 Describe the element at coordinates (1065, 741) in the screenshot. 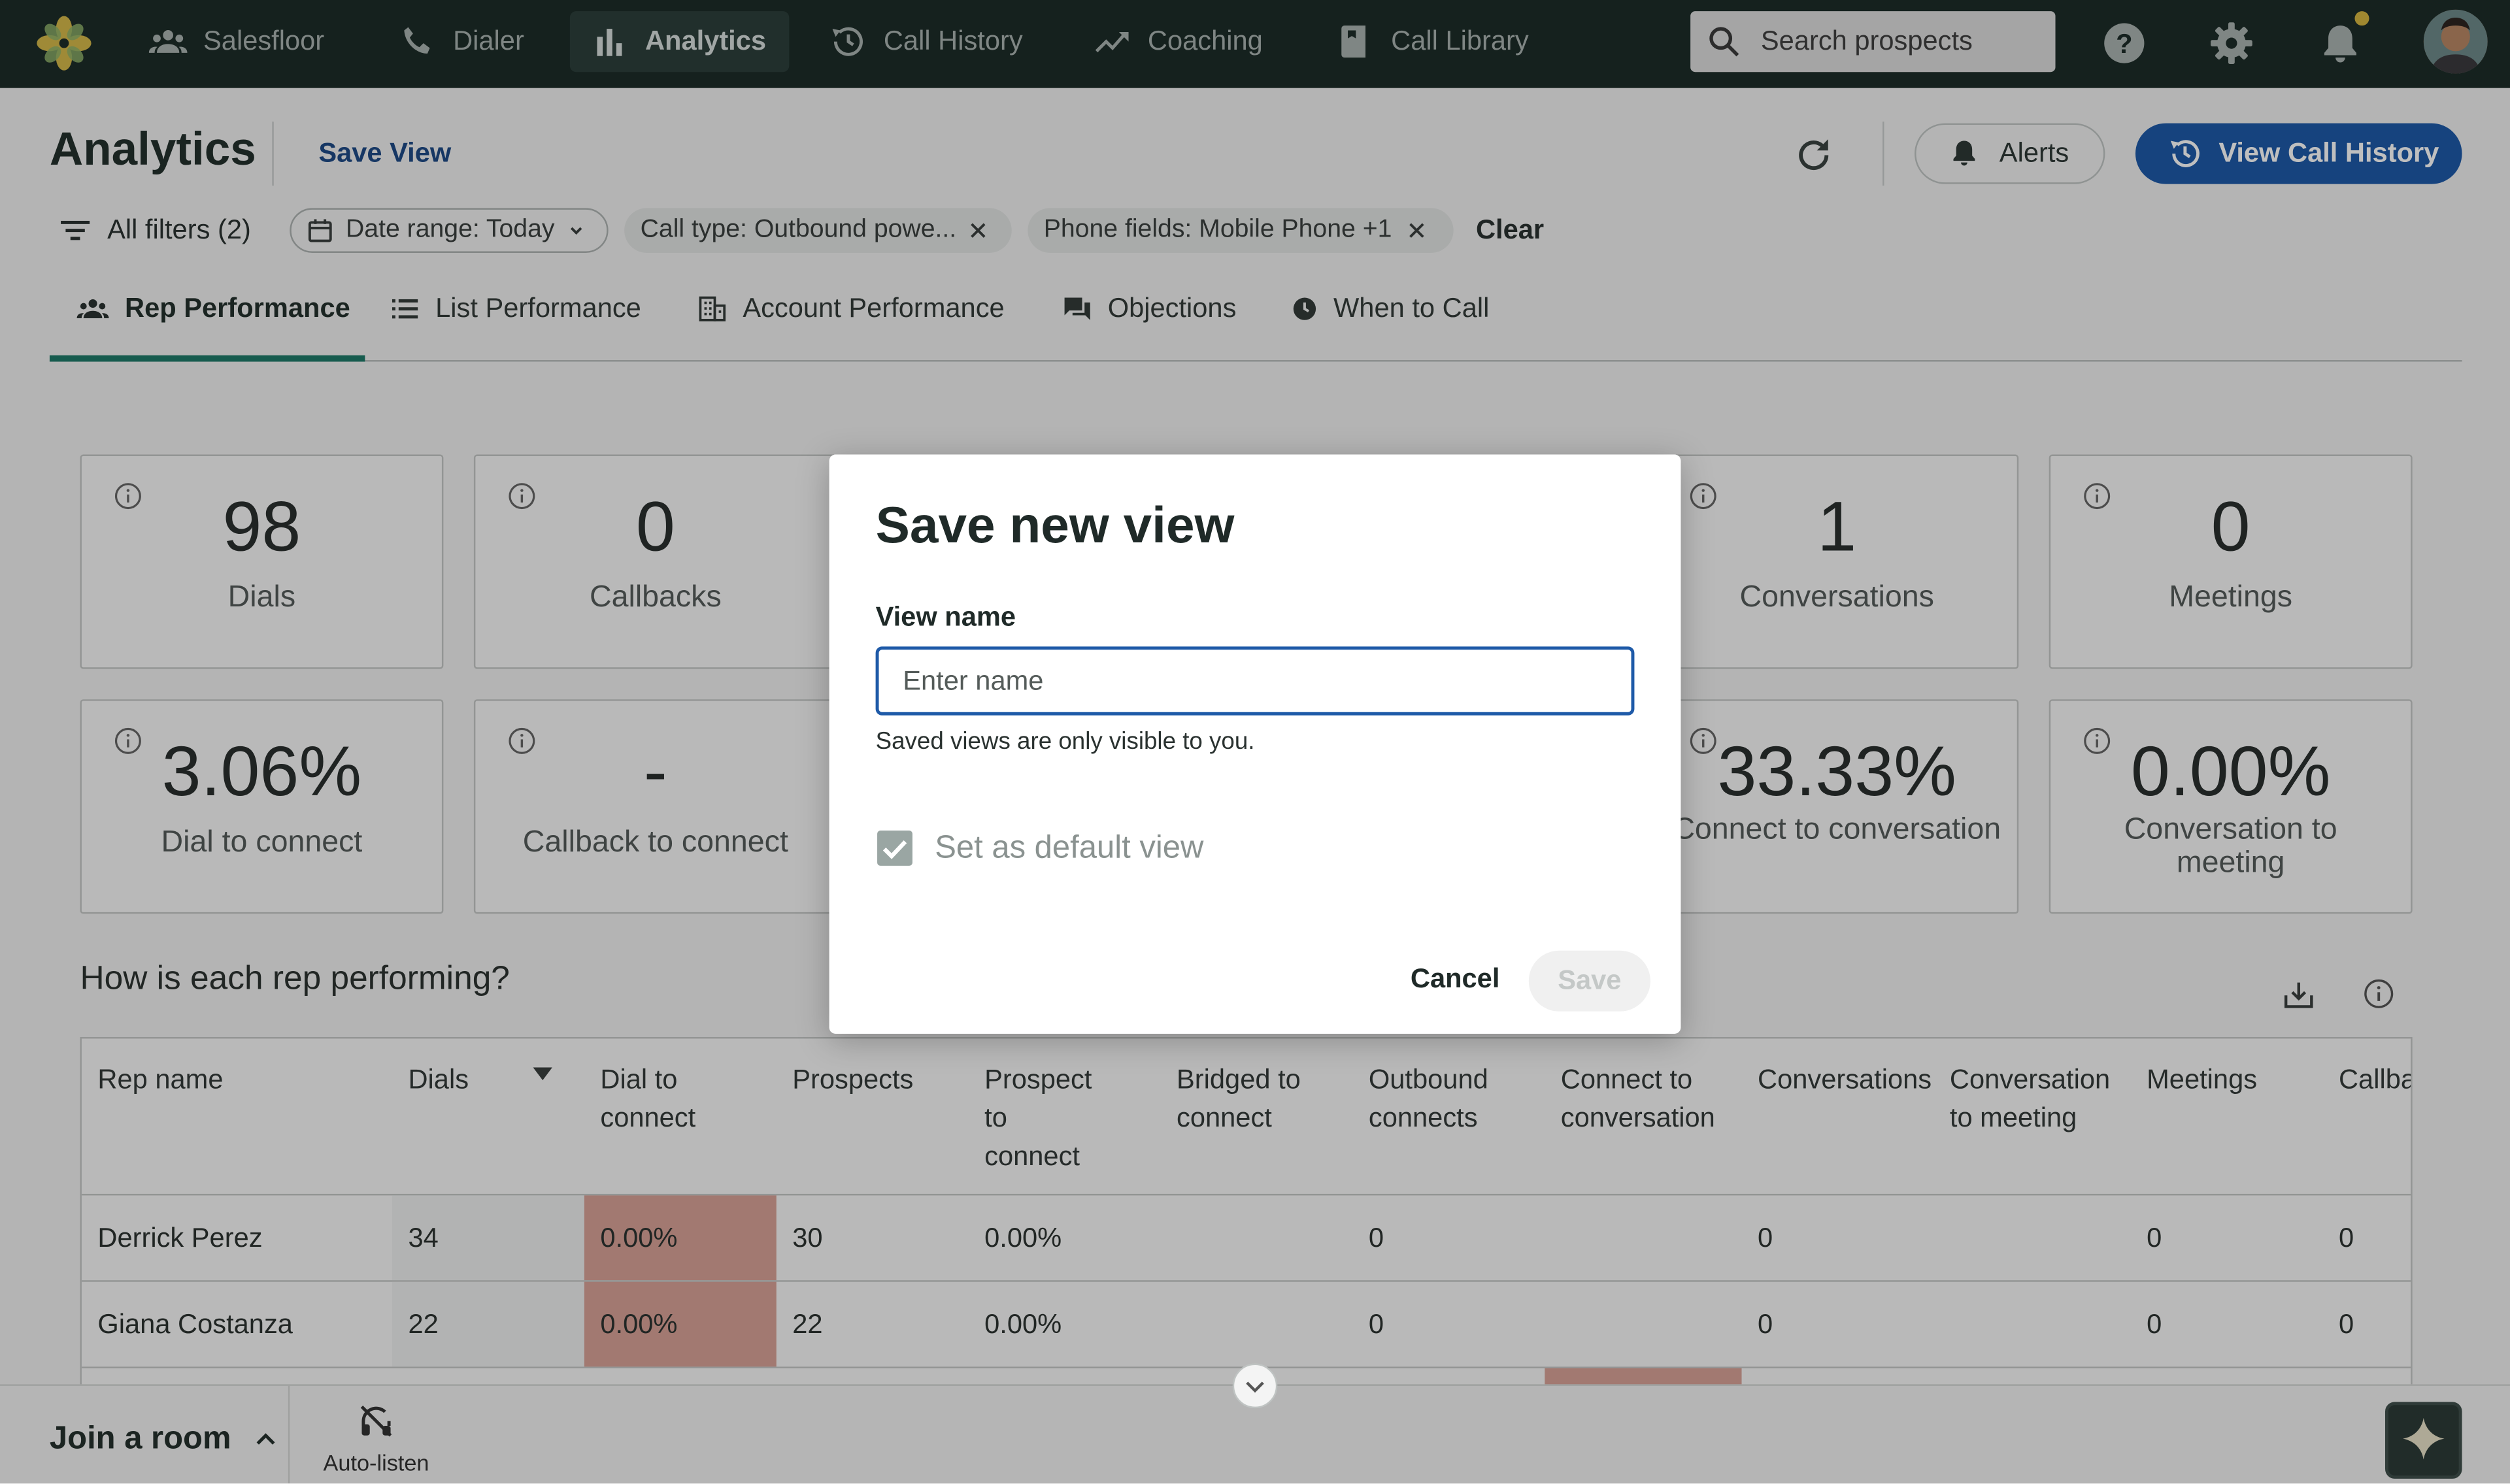

I see `helper-text: Saved views are only visible to you.` at that location.